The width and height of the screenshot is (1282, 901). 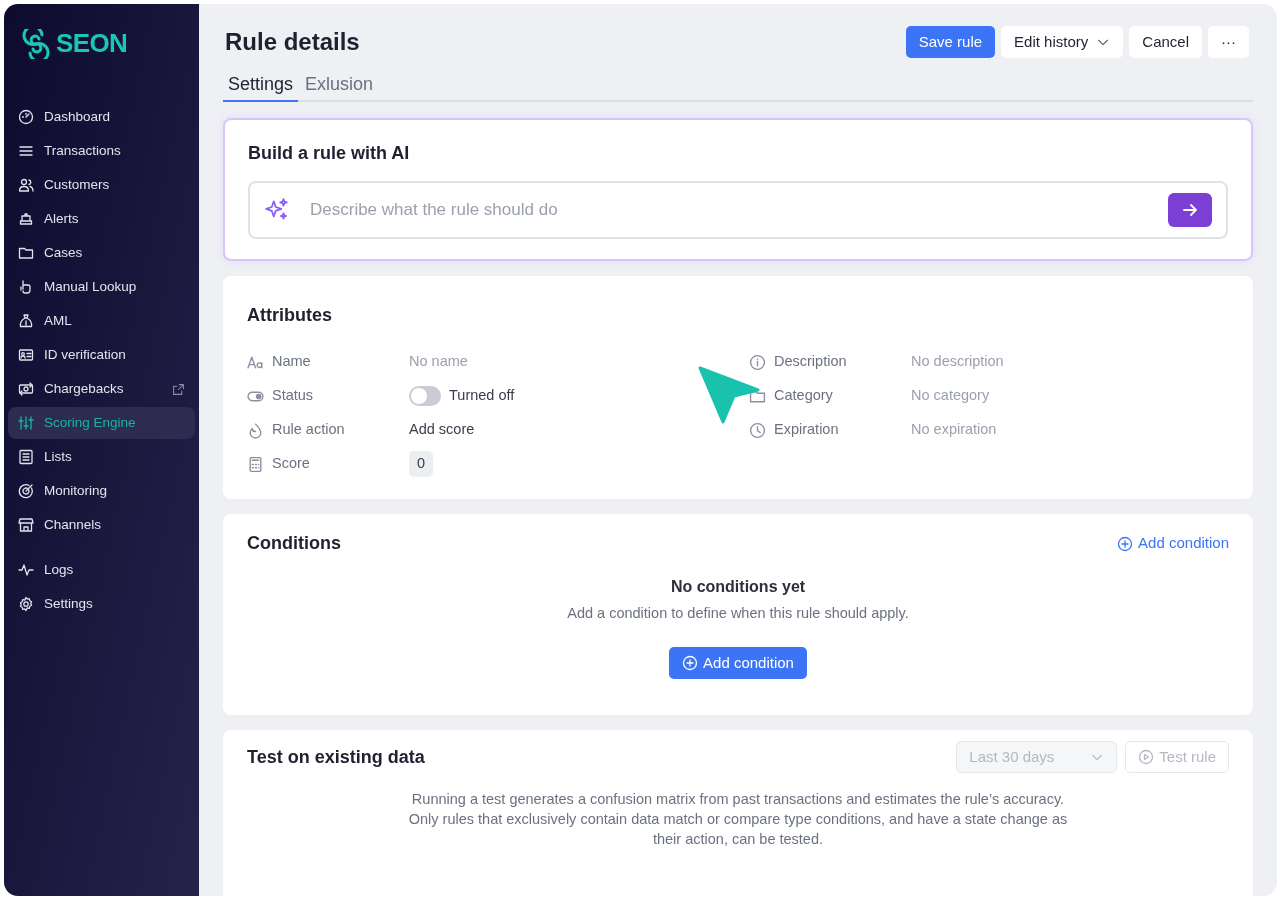 I want to click on id-card-icon, so click(x=26, y=355).